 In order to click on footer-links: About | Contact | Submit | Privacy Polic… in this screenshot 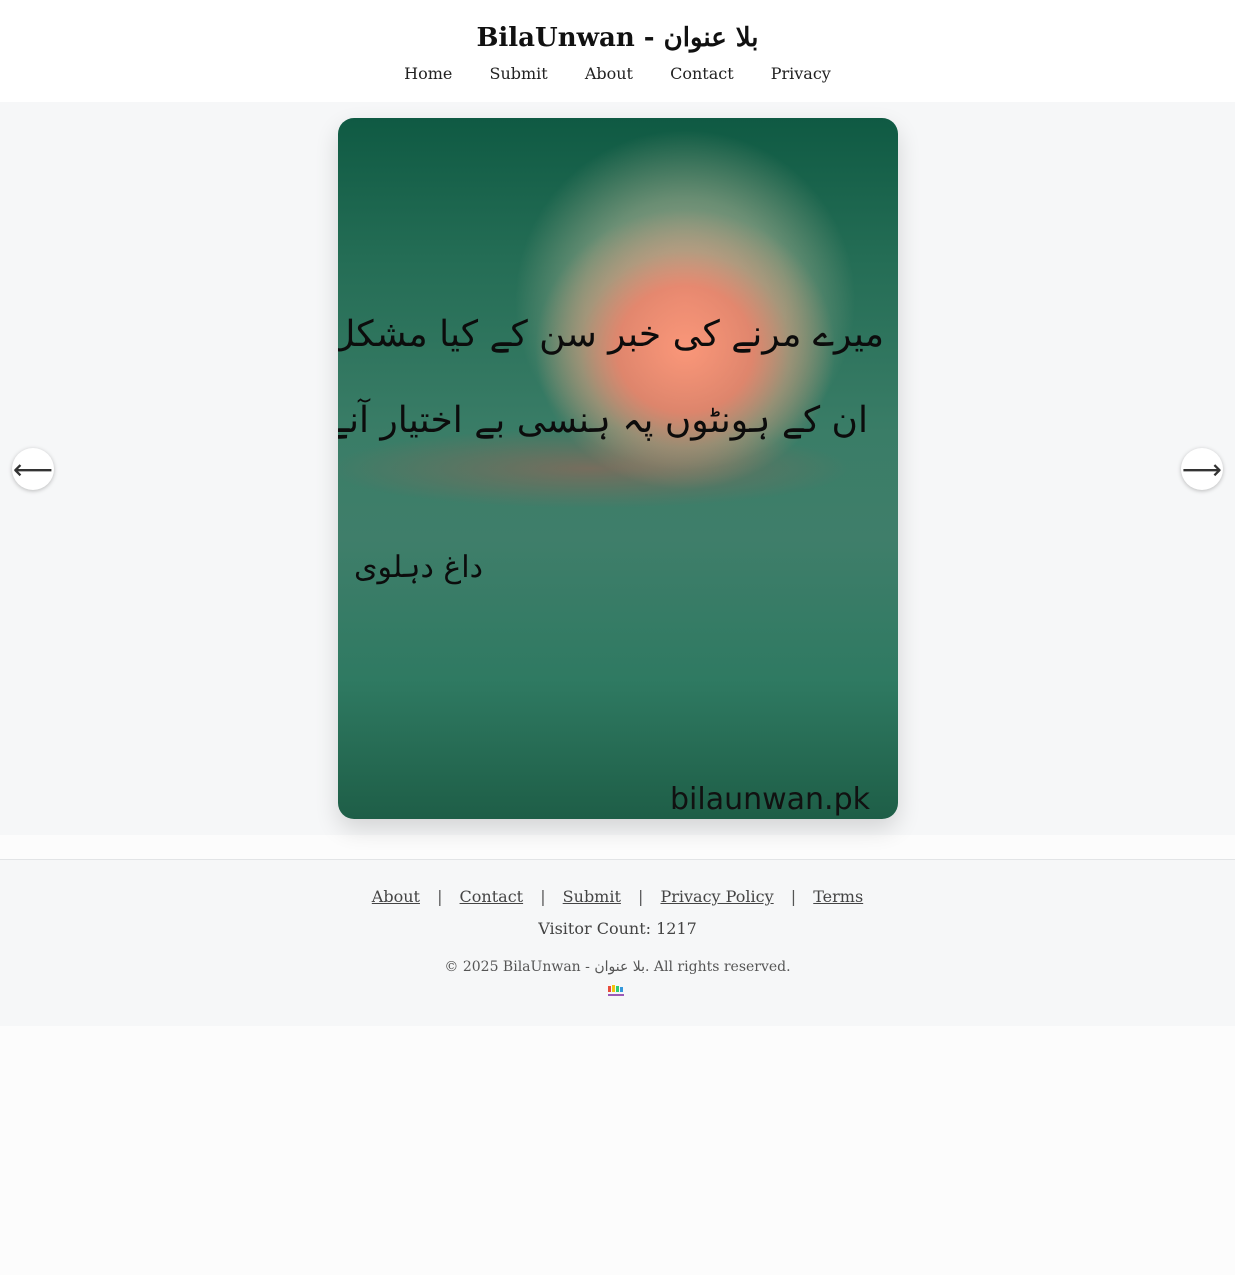, I will do `click(617, 897)`.